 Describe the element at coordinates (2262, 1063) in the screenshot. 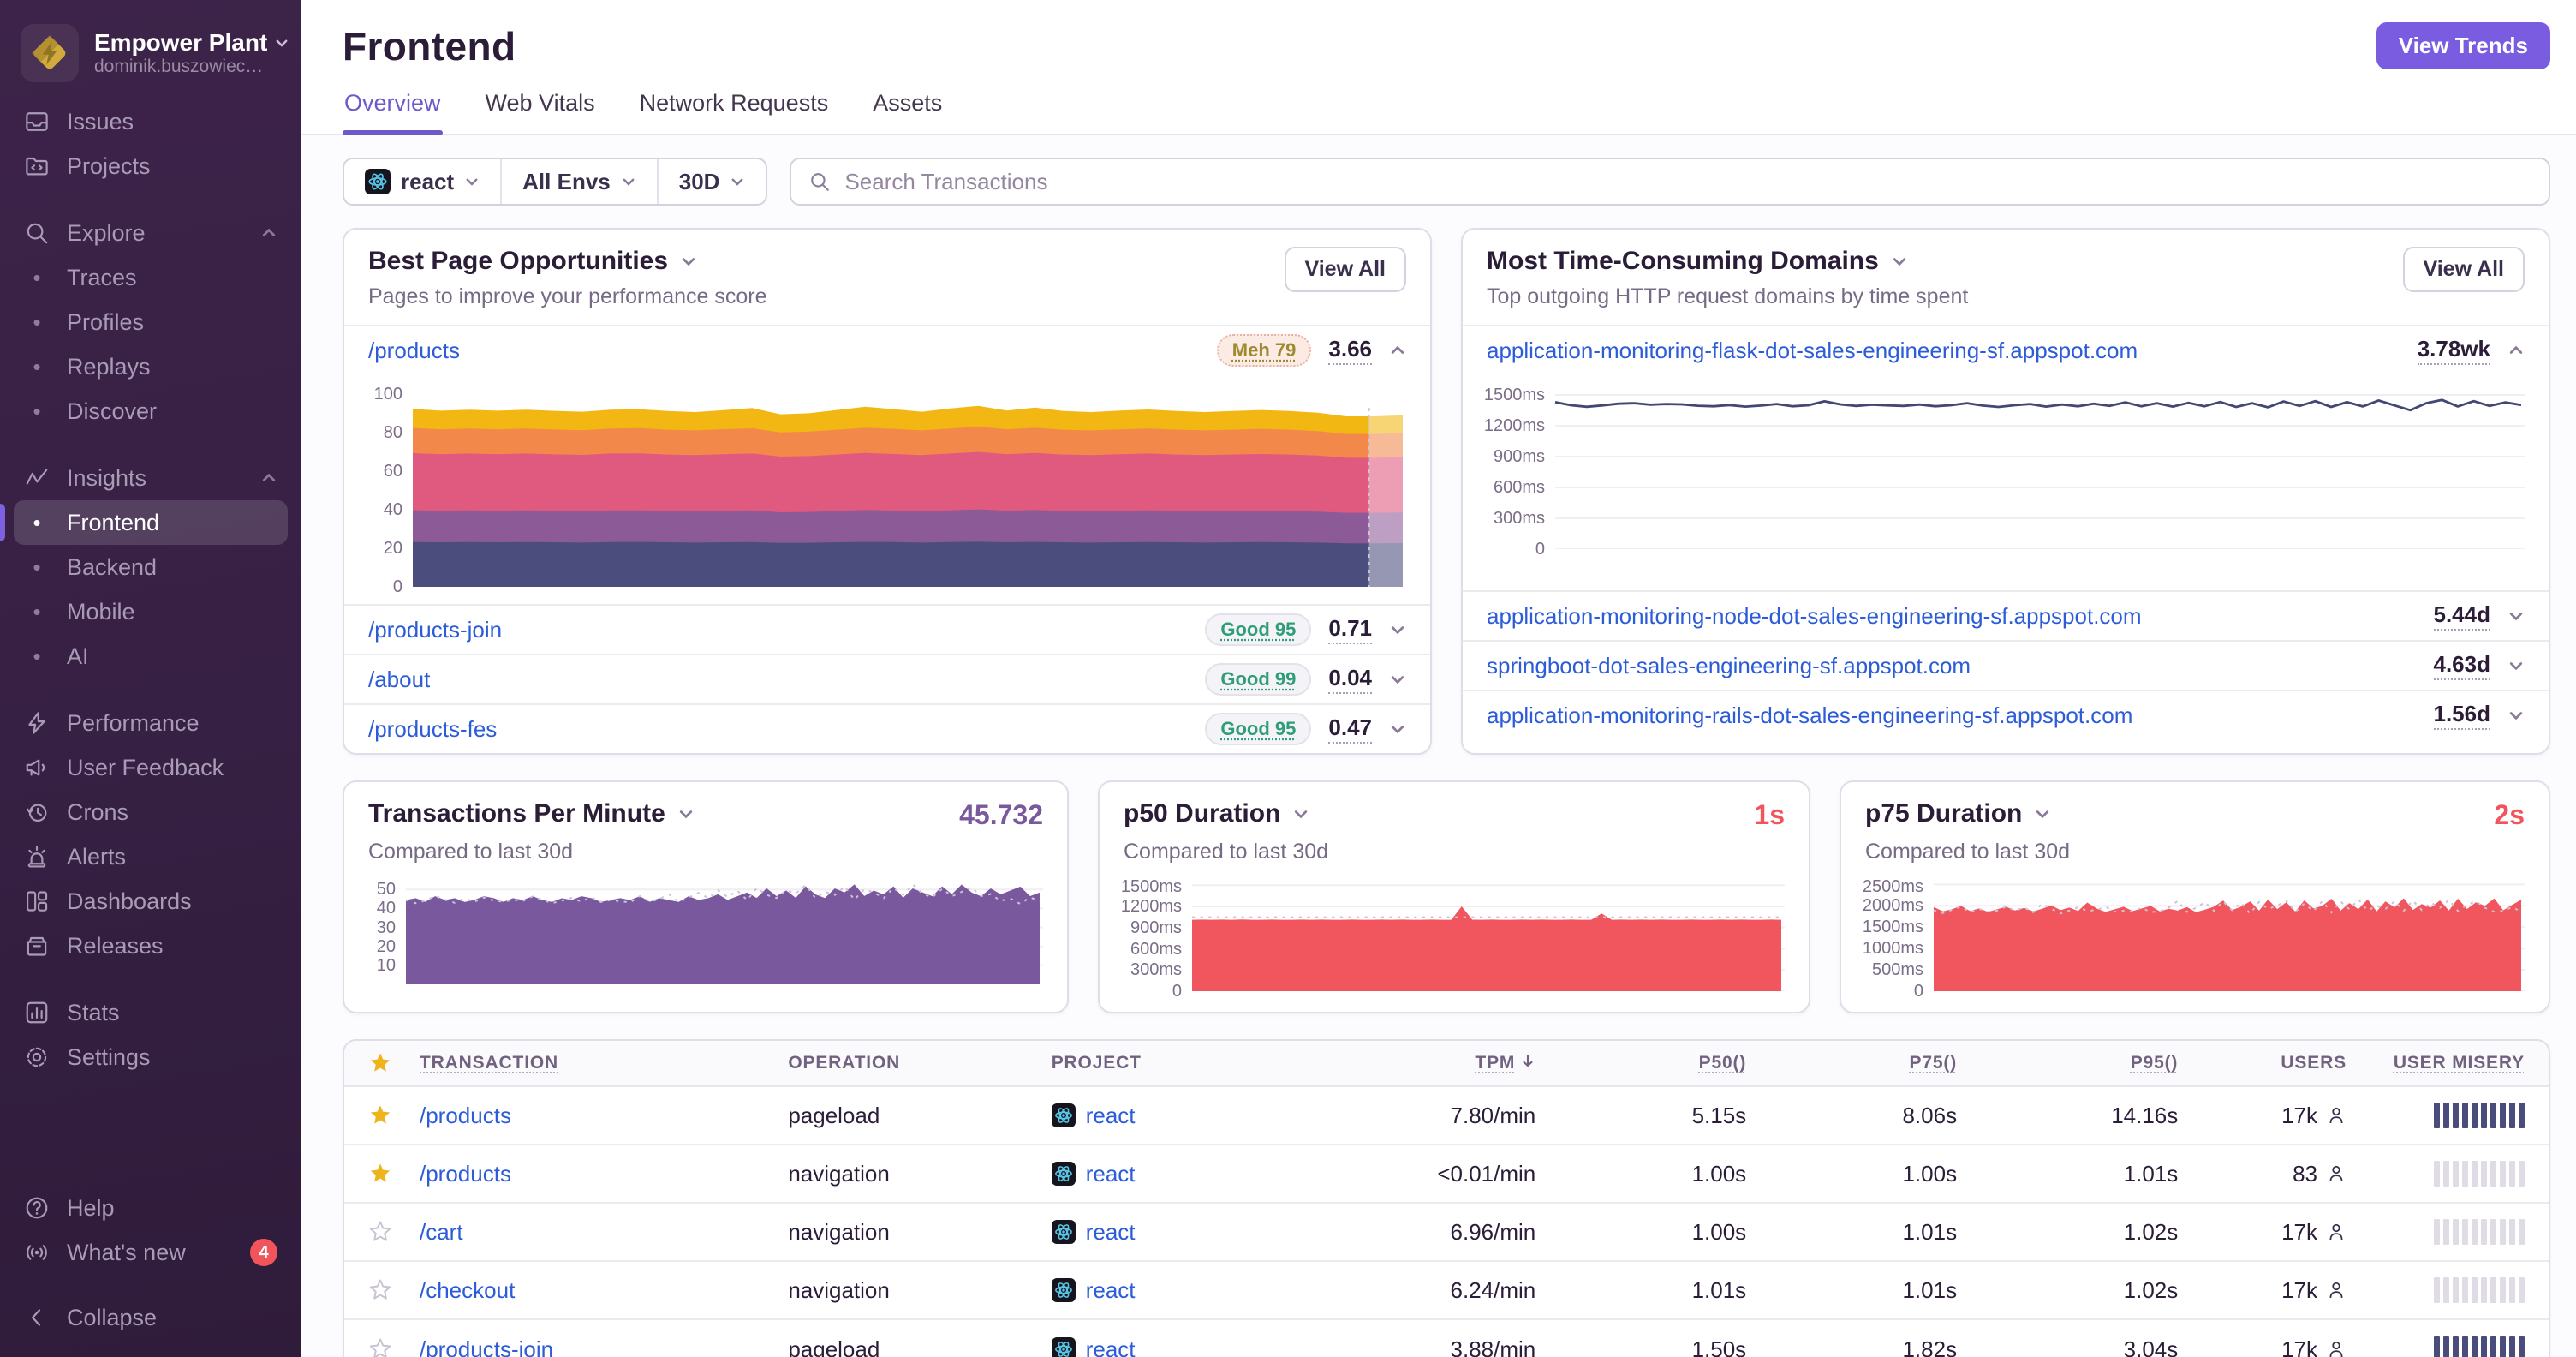

I see `column-header-users: USERS` at that location.